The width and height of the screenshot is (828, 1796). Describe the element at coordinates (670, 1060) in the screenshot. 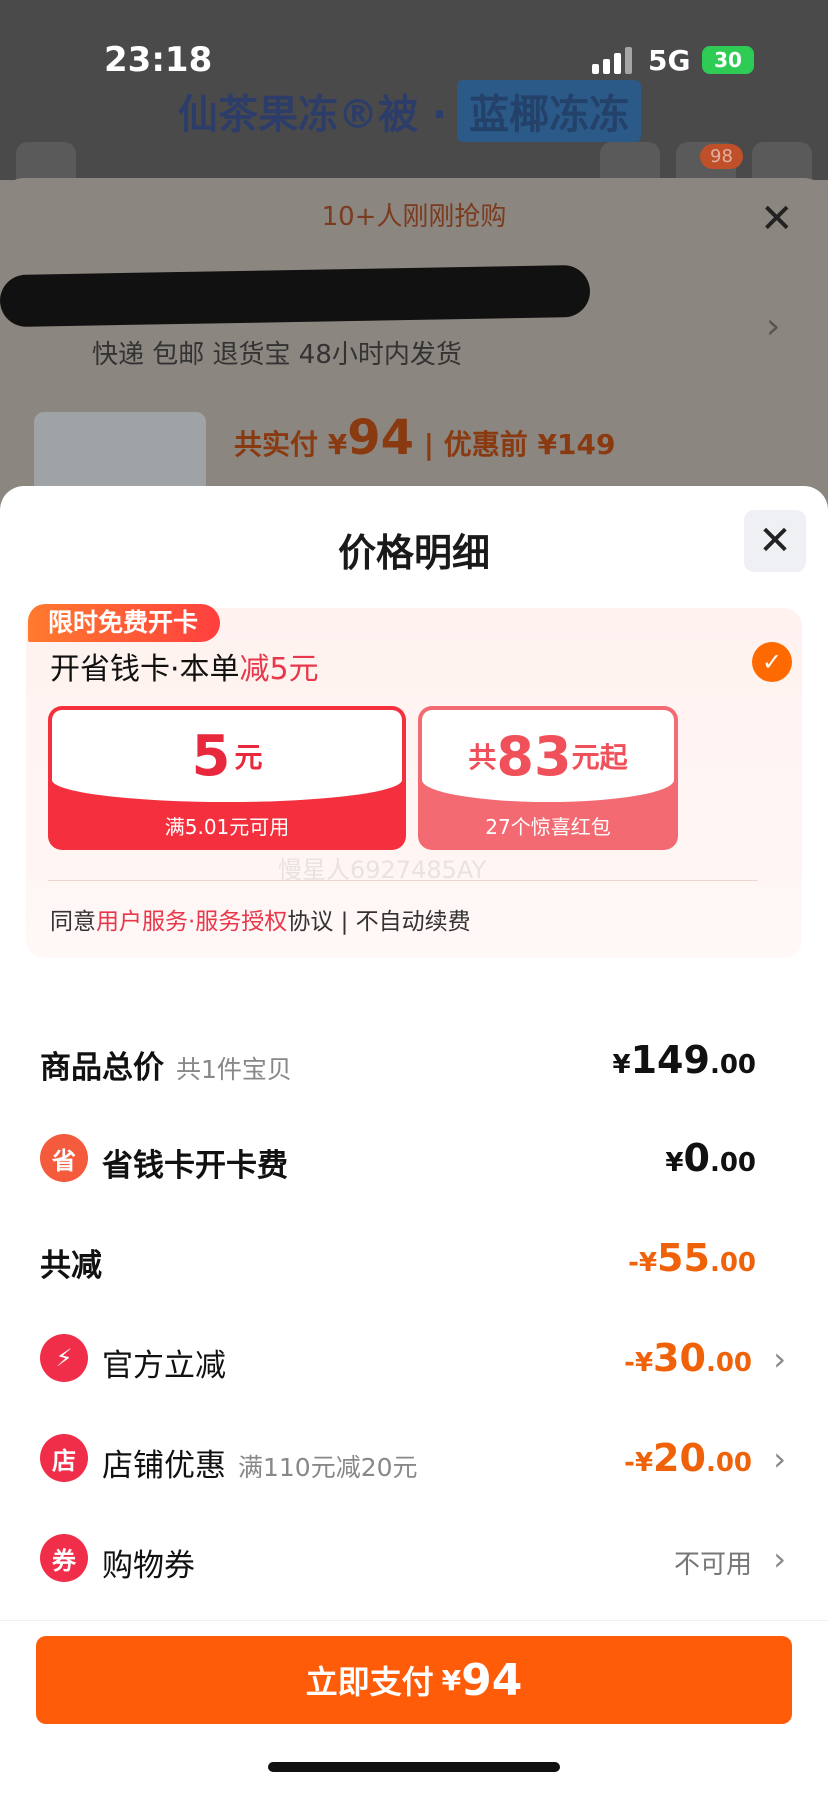

I see `amount: 149` at that location.